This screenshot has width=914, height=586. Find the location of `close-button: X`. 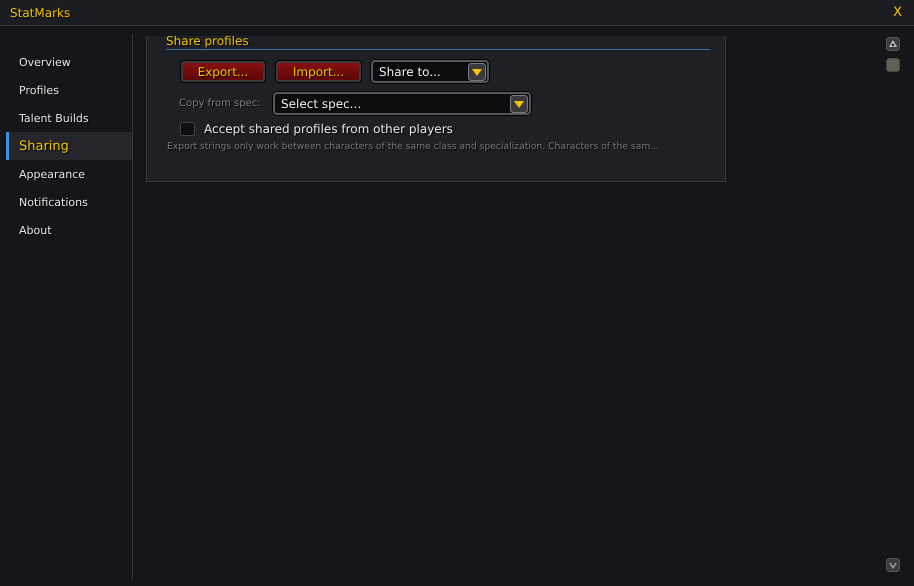

close-button: X is located at coordinates (897, 12).